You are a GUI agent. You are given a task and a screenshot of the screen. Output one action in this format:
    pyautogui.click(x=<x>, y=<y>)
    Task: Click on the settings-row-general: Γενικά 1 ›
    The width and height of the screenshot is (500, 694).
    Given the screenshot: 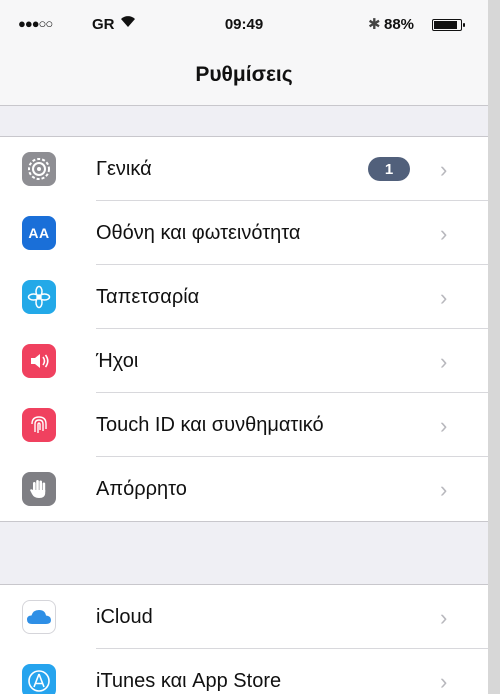 What is the action you would take?
    pyautogui.click(x=244, y=169)
    